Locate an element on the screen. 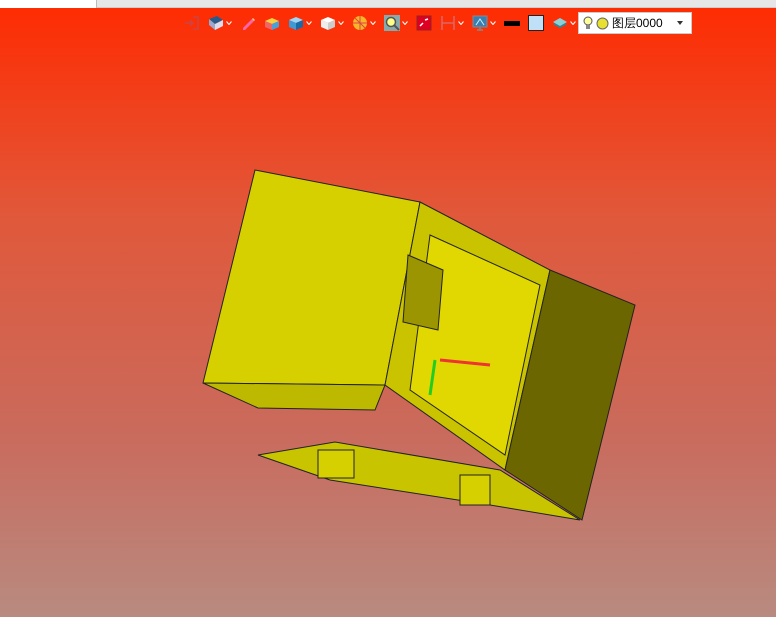 This screenshot has width=776, height=617. pie-icon is located at coordinates (360, 23).